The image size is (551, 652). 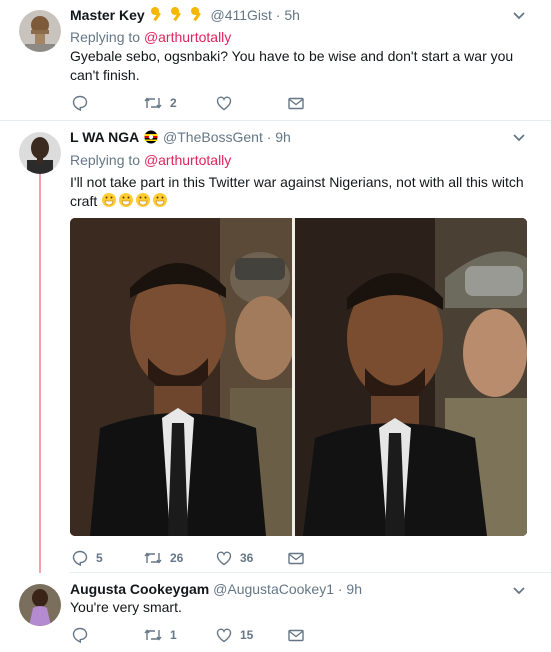 What do you see at coordinates (273, 589) in the screenshot?
I see `user-handle: @AugustaCookey1` at bounding box center [273, 589].